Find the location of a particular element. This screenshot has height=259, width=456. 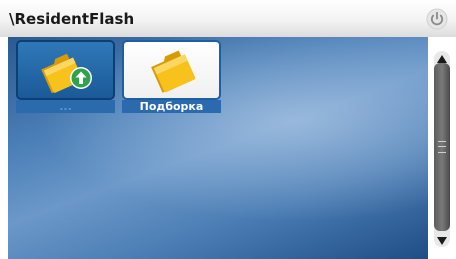

title-bar: \ResidentFlash is located at coordinates (228, 18).